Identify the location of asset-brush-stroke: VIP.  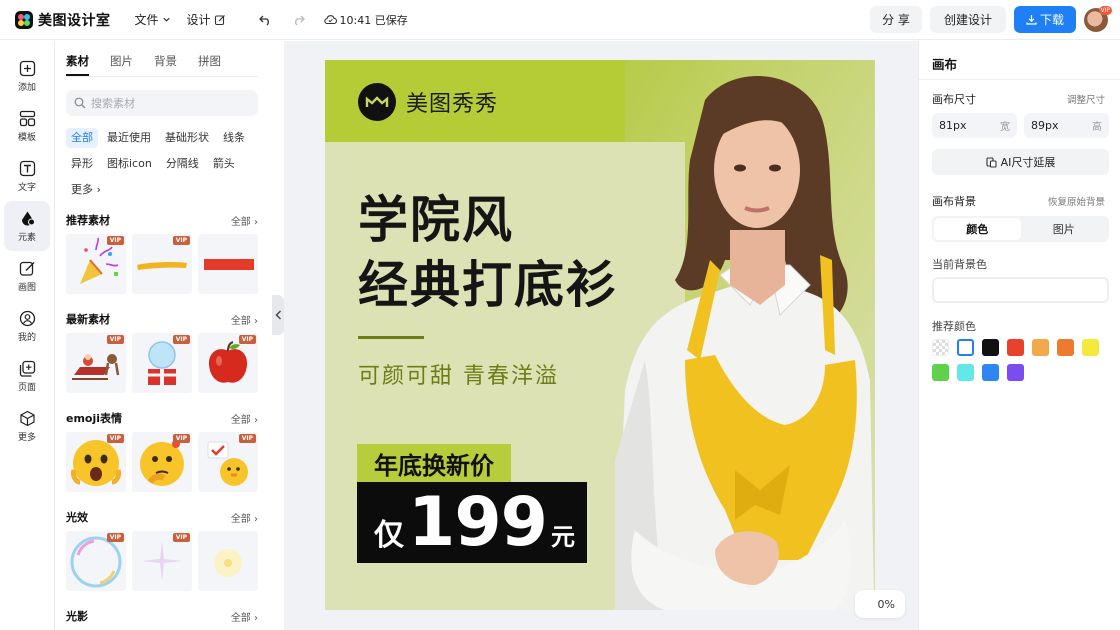
(162, 264).